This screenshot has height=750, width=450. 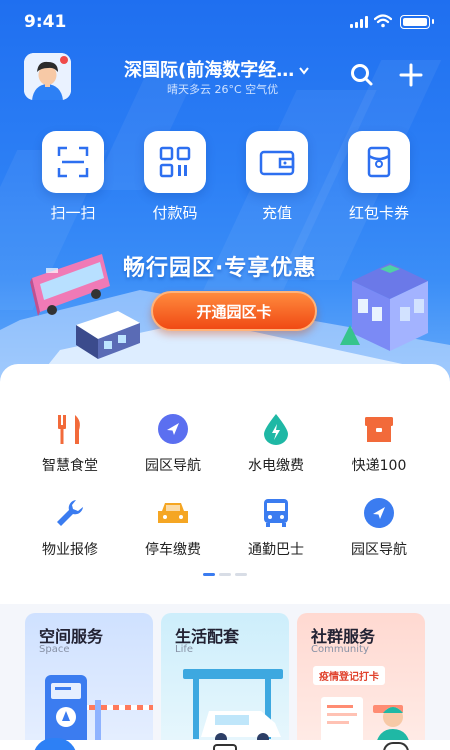 What do you see at coordinates (276, 466) in the screenshot?
I see `service-label: 水电缴费` at bounding box center [276, 466].